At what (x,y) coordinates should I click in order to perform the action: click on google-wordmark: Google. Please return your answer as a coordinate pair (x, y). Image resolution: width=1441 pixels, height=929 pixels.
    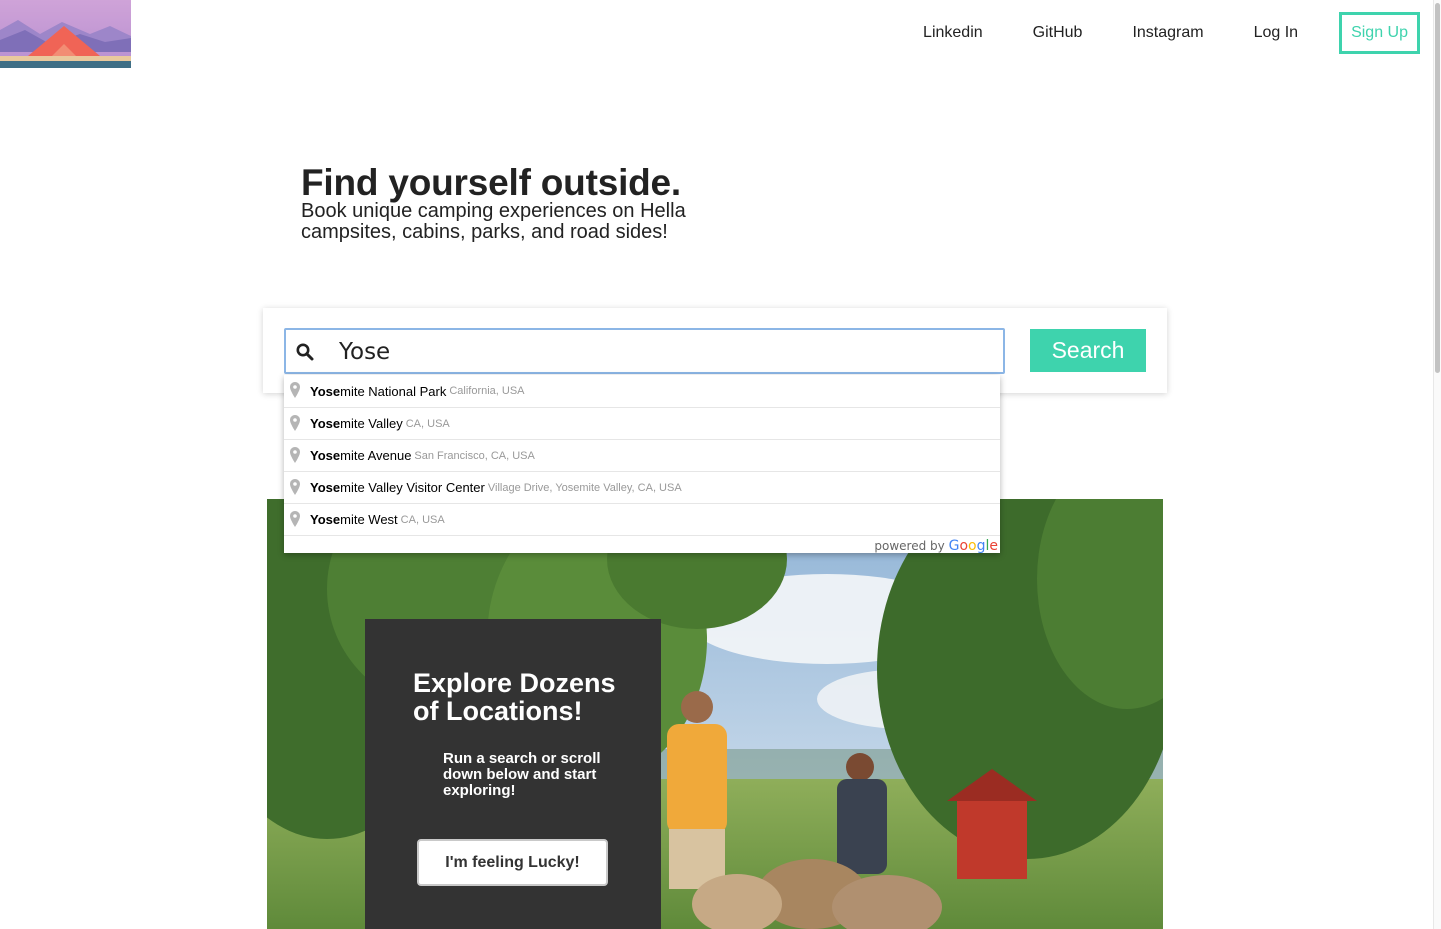
    Looking at the image, I should click on (973, 546).